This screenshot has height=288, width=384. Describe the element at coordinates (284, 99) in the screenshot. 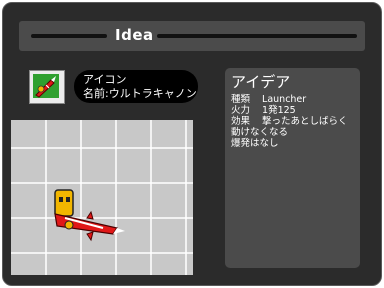

I see `info-value: Launcher` at that location.